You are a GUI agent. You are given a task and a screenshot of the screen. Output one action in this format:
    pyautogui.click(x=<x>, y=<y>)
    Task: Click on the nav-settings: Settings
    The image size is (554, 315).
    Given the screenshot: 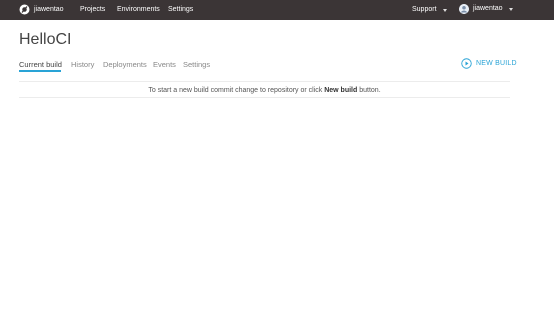 What is the action you would take?
    pyautogui.click(x=180, y=10)
    